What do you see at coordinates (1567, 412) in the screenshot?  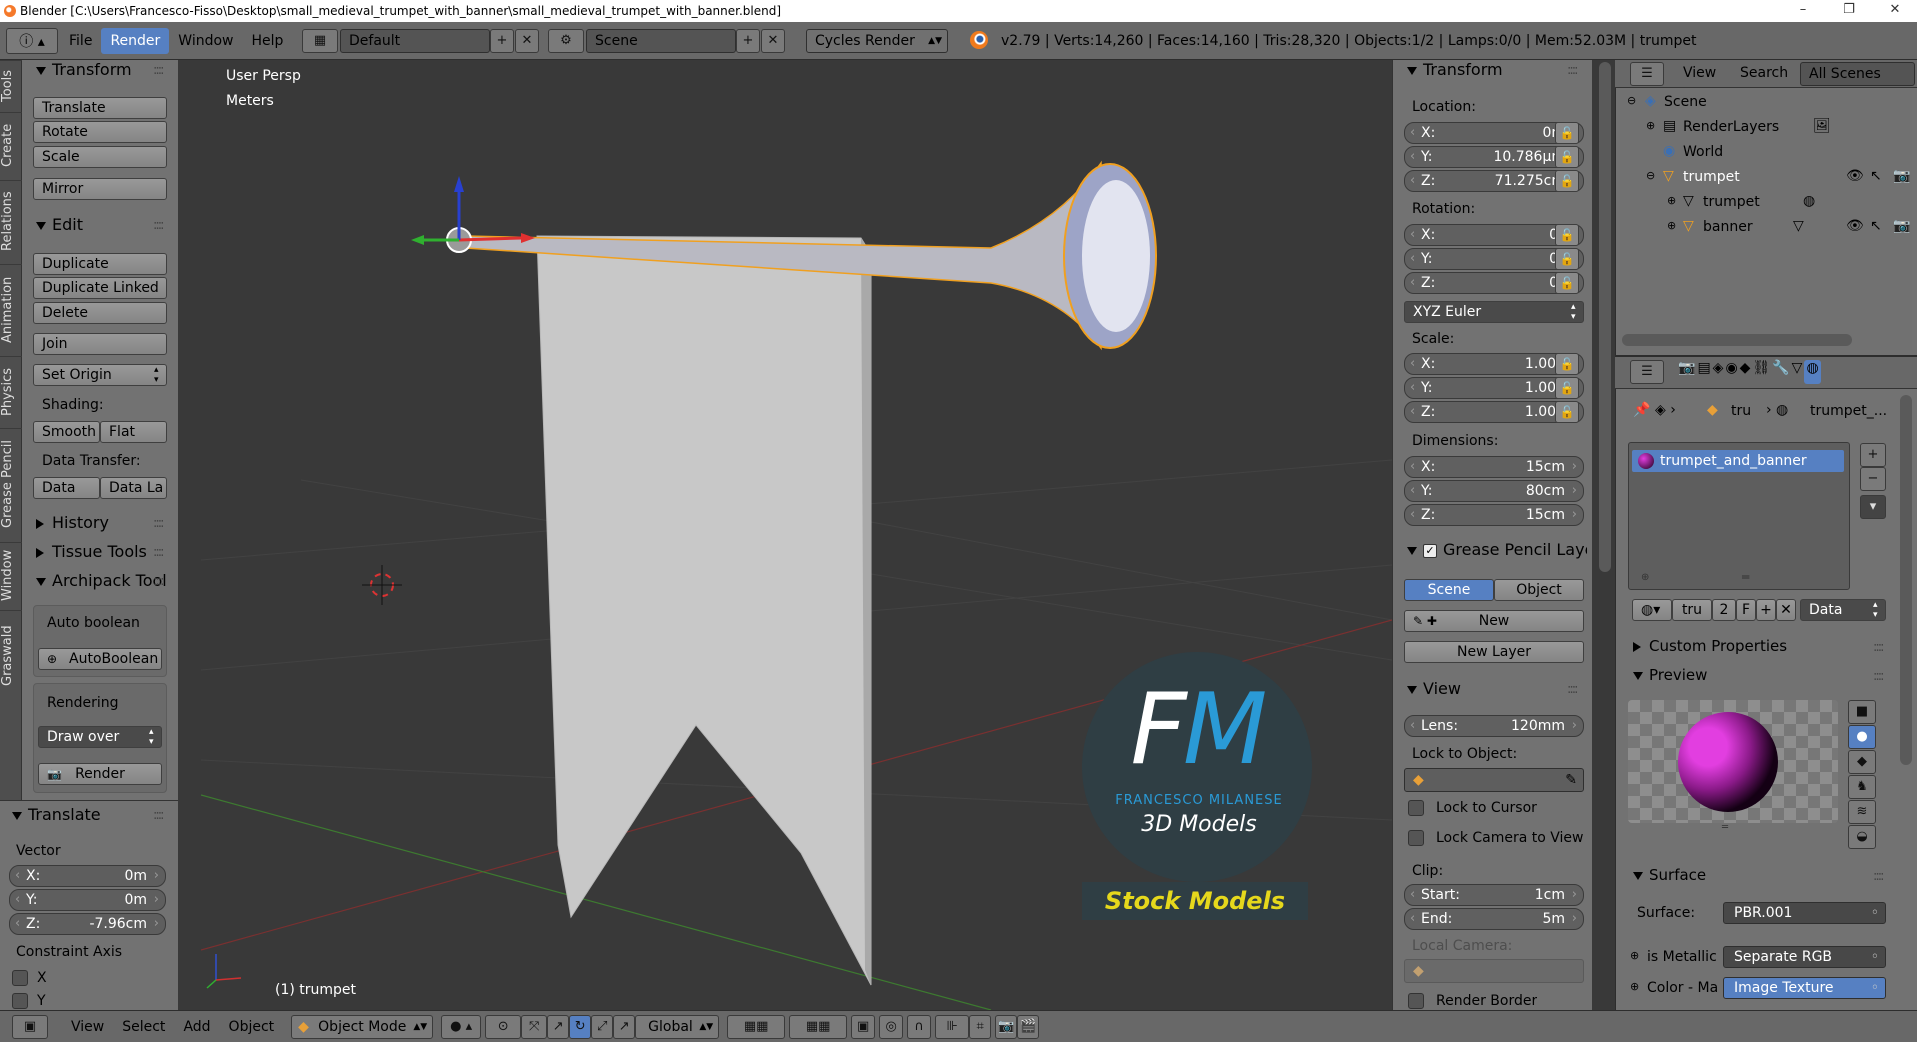 I see `lock-scale-z-icon: 🔓` at bounding box center [1567, 412].